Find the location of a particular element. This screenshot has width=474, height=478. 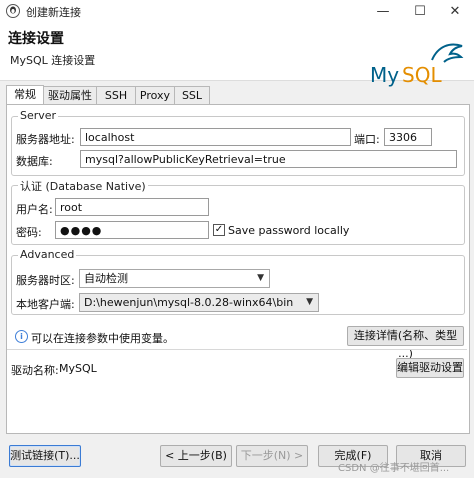

local-client-select: D:\hewenjun\mysql-8.0.28-winx64\bin ▼ is located at coordinates (199, 302).